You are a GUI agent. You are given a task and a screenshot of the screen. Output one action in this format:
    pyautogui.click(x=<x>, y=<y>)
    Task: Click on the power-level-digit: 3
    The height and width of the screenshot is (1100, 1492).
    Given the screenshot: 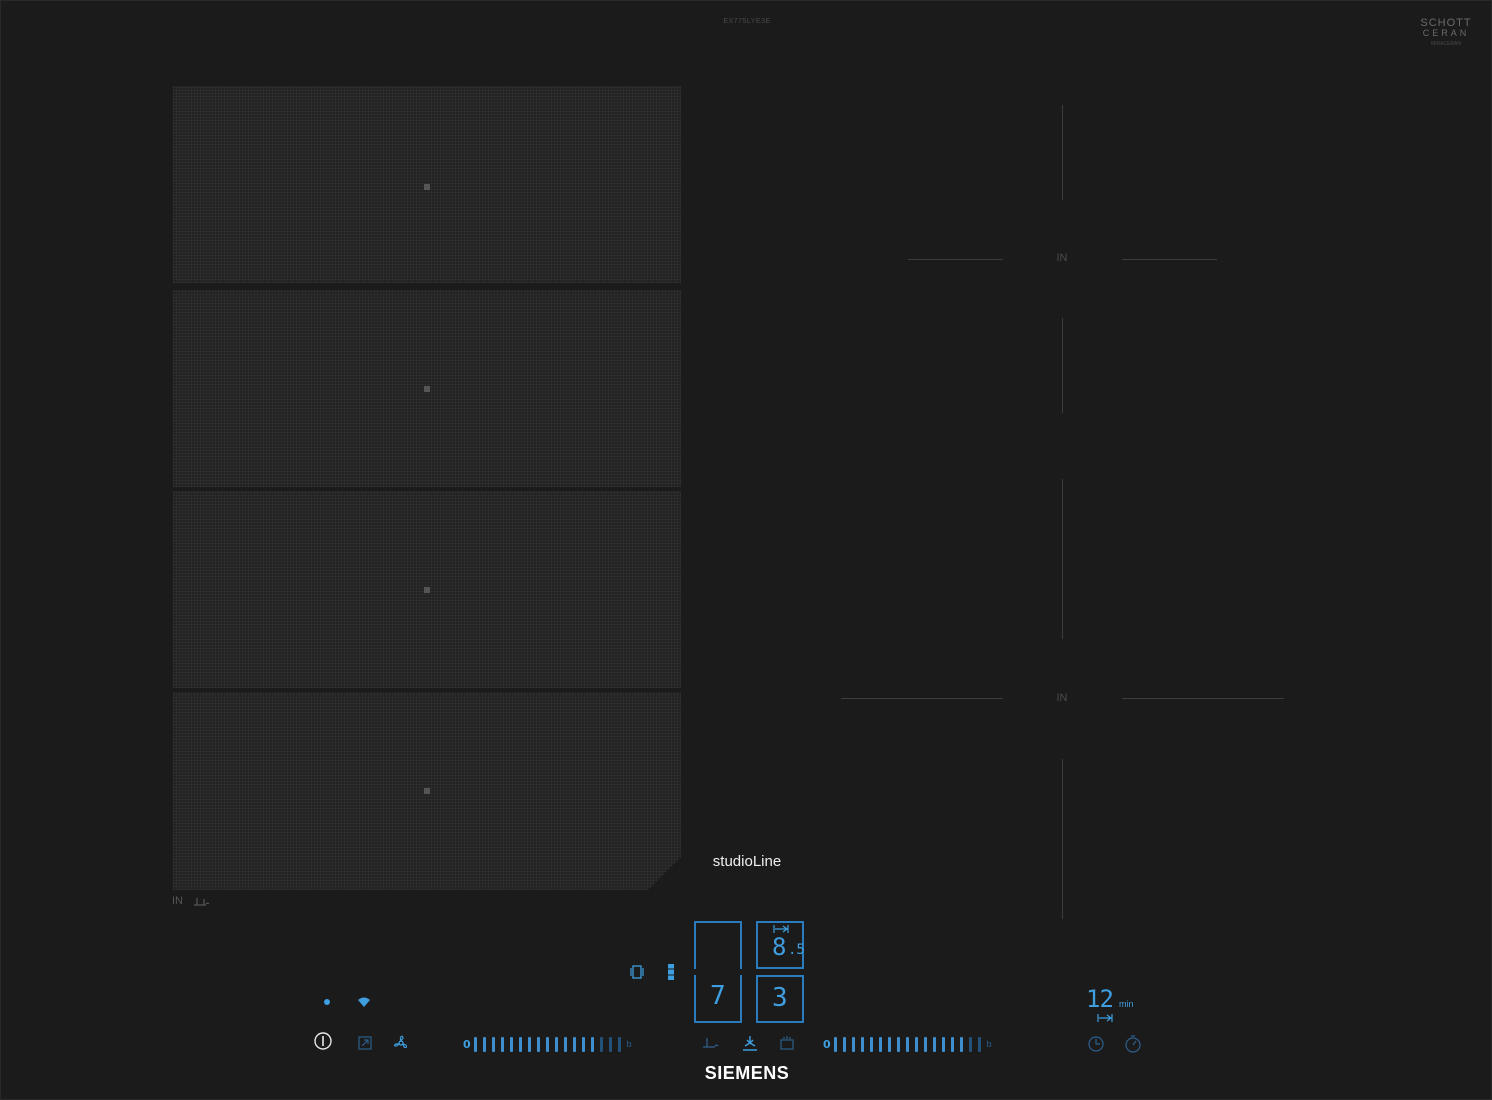 What is the action you would take?
    pyautogui.click(x=780, y=998)
    